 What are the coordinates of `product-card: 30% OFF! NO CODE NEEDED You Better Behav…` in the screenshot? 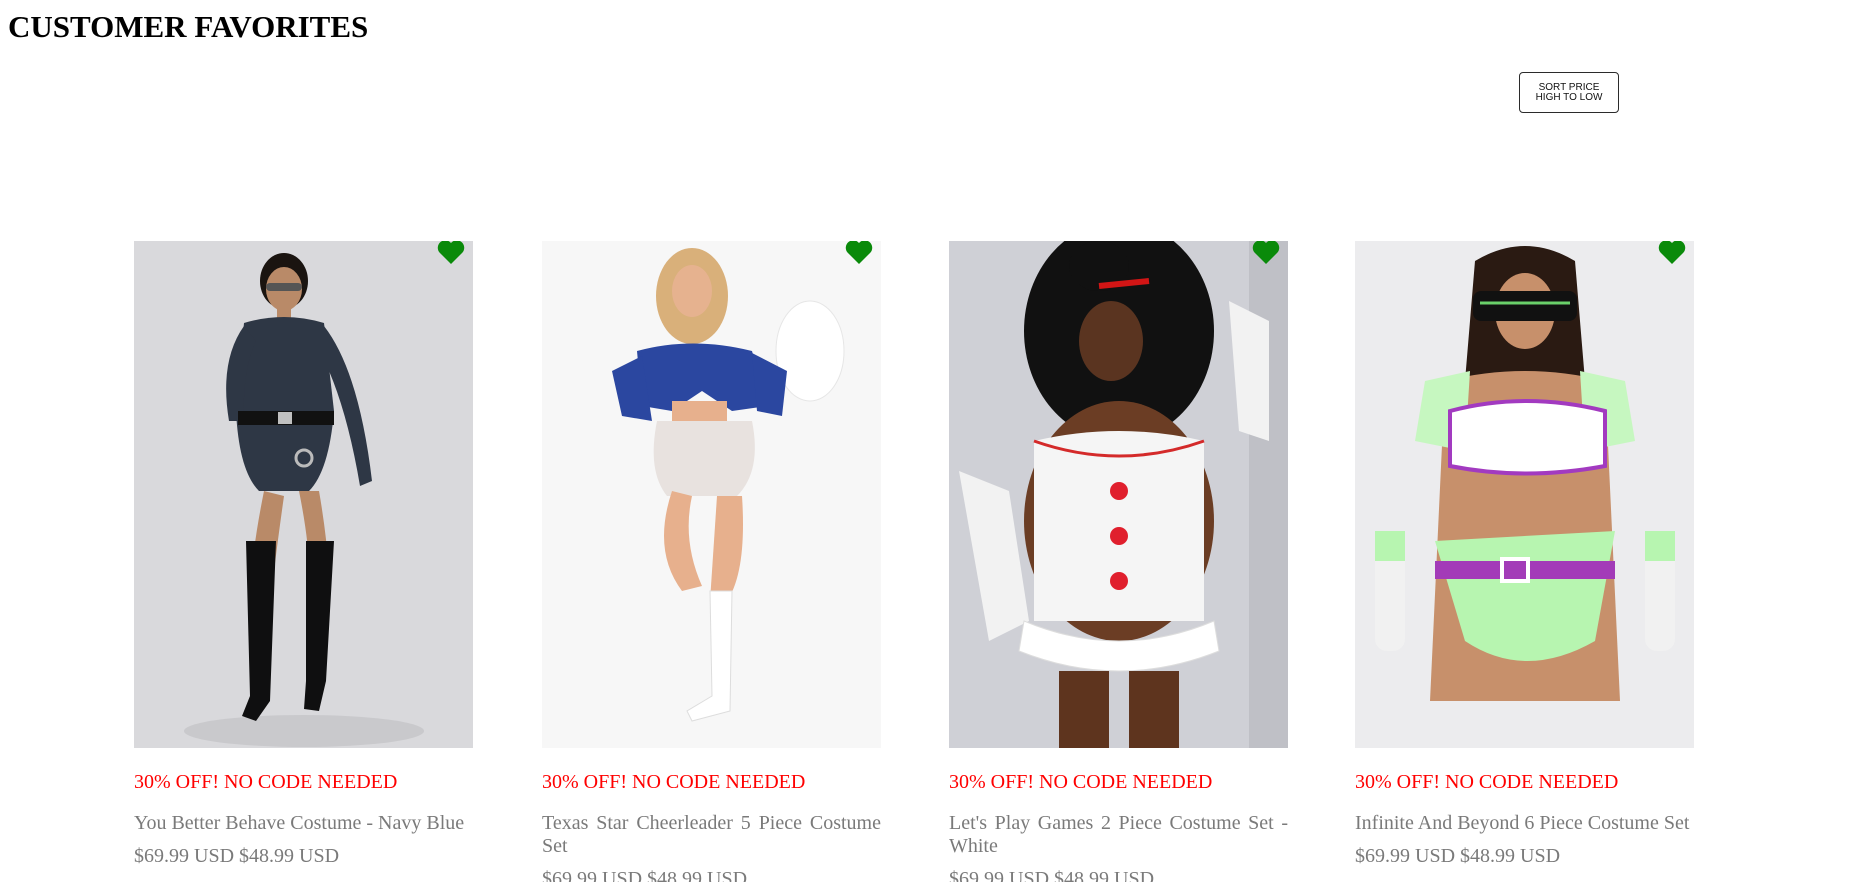 It's located at (303, 554).